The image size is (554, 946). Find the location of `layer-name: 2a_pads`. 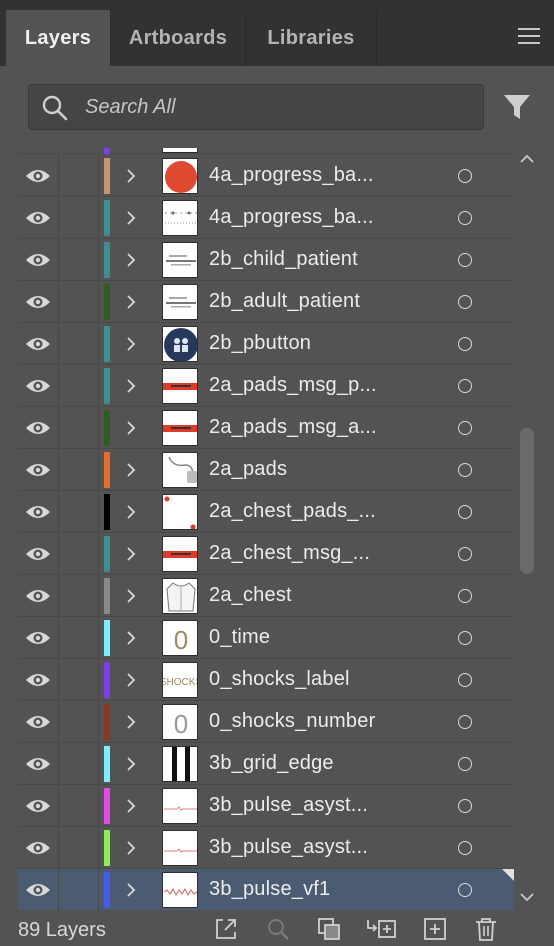

layer-name: 2a_pads is located at coordinates (248, 469).